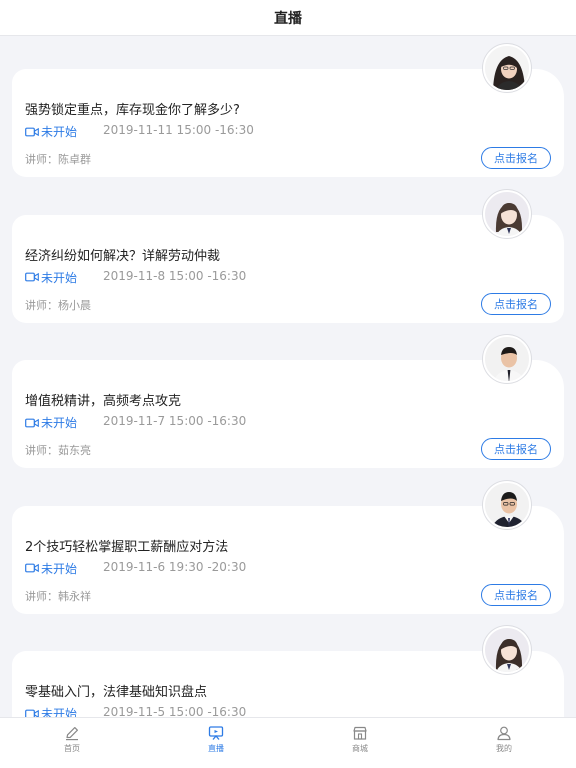  I want to click on course-time: 2019-11-5 15:00 -16:30, so click(175, 711).